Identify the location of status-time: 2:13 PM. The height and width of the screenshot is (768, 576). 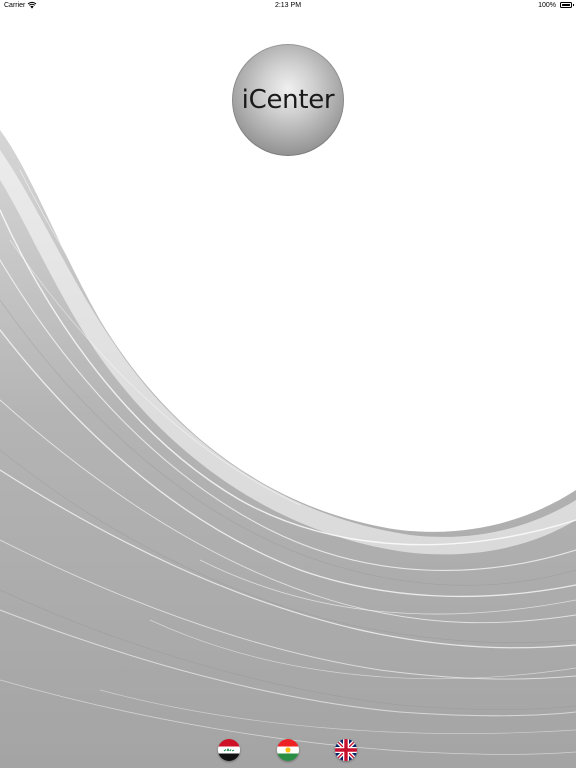
(288, 5).